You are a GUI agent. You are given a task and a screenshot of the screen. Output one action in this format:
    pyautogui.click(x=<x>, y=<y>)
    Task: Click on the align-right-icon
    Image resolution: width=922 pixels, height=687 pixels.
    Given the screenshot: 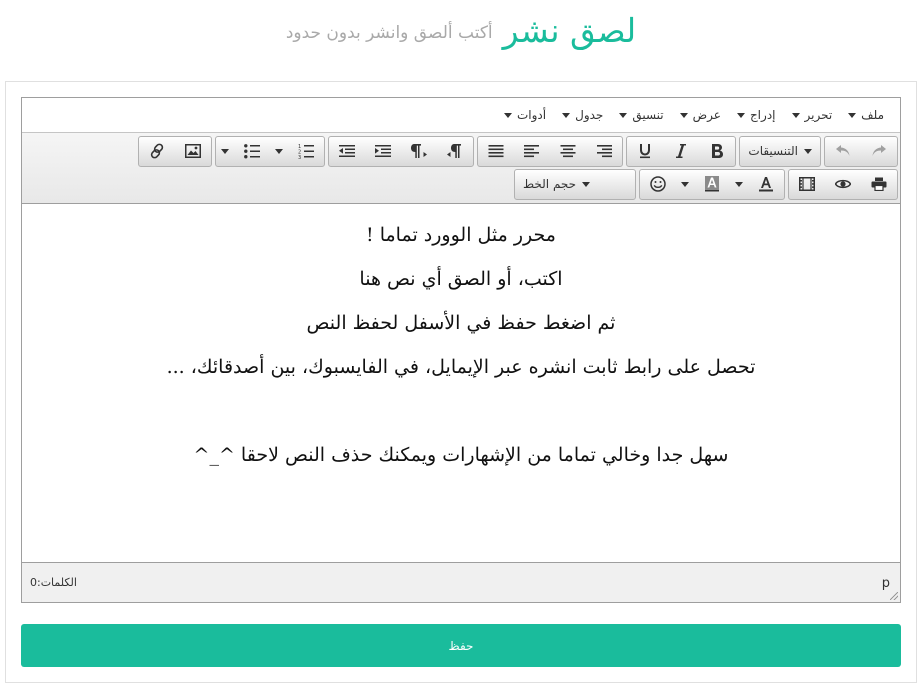 What is the action you would take?
    pyautogui.click(x=605, y=151)
    